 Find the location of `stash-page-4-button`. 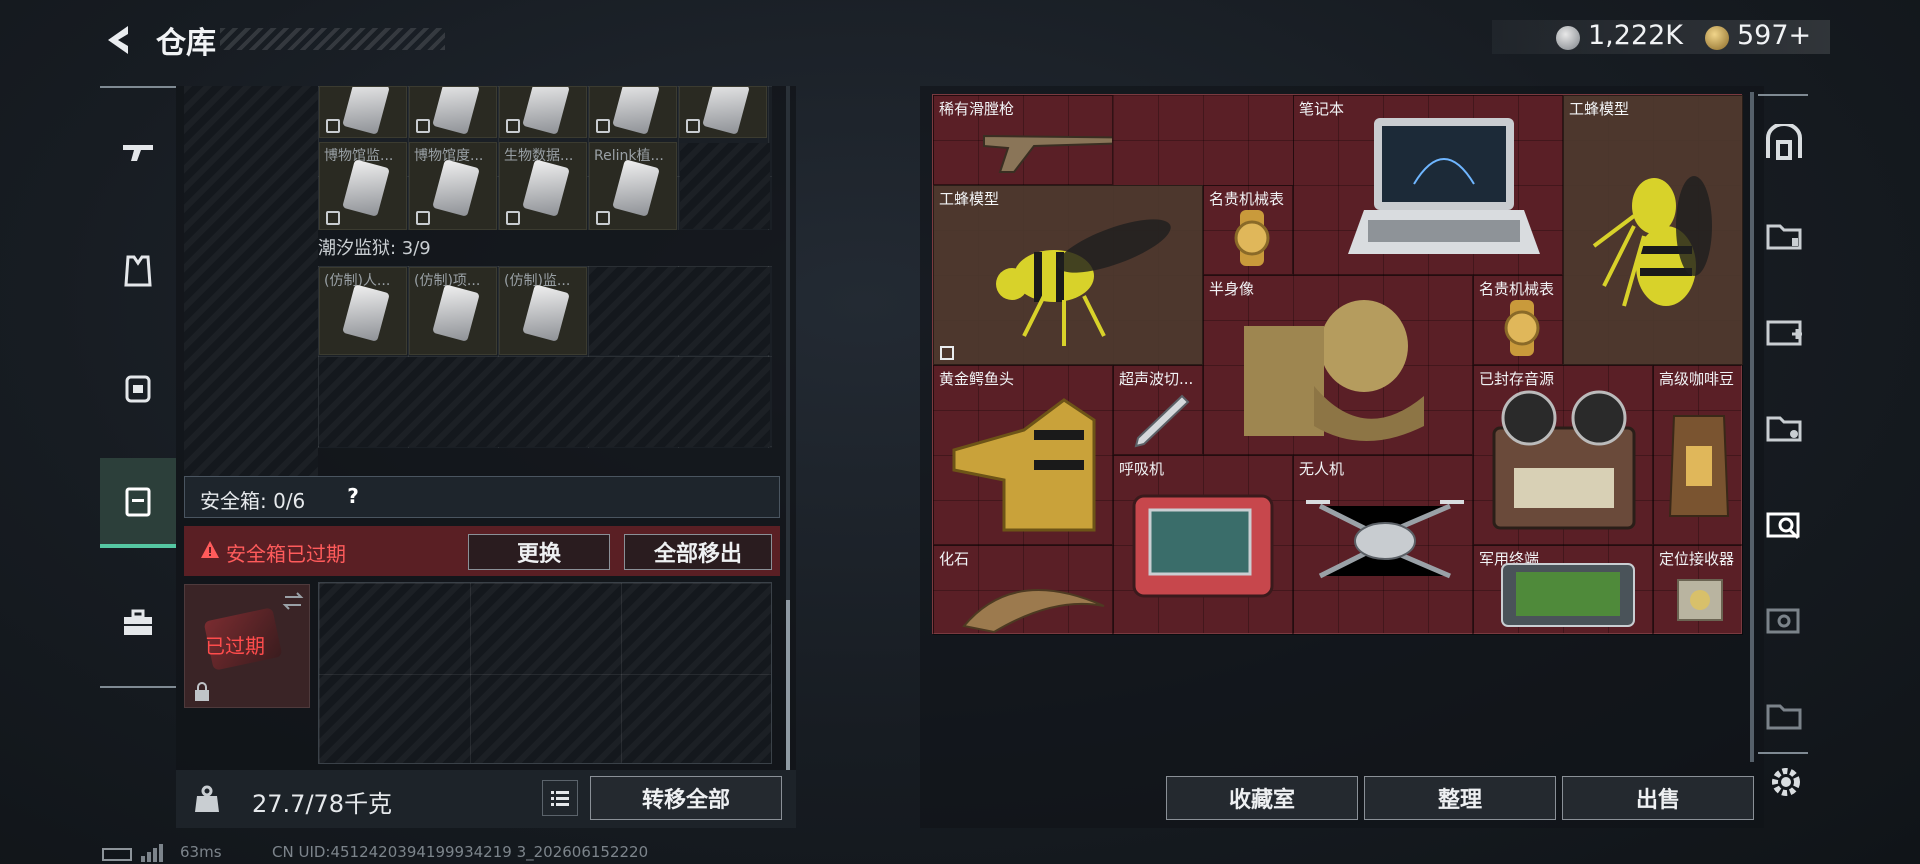

stash-page-4-button is located at coordinates (1784, 522).